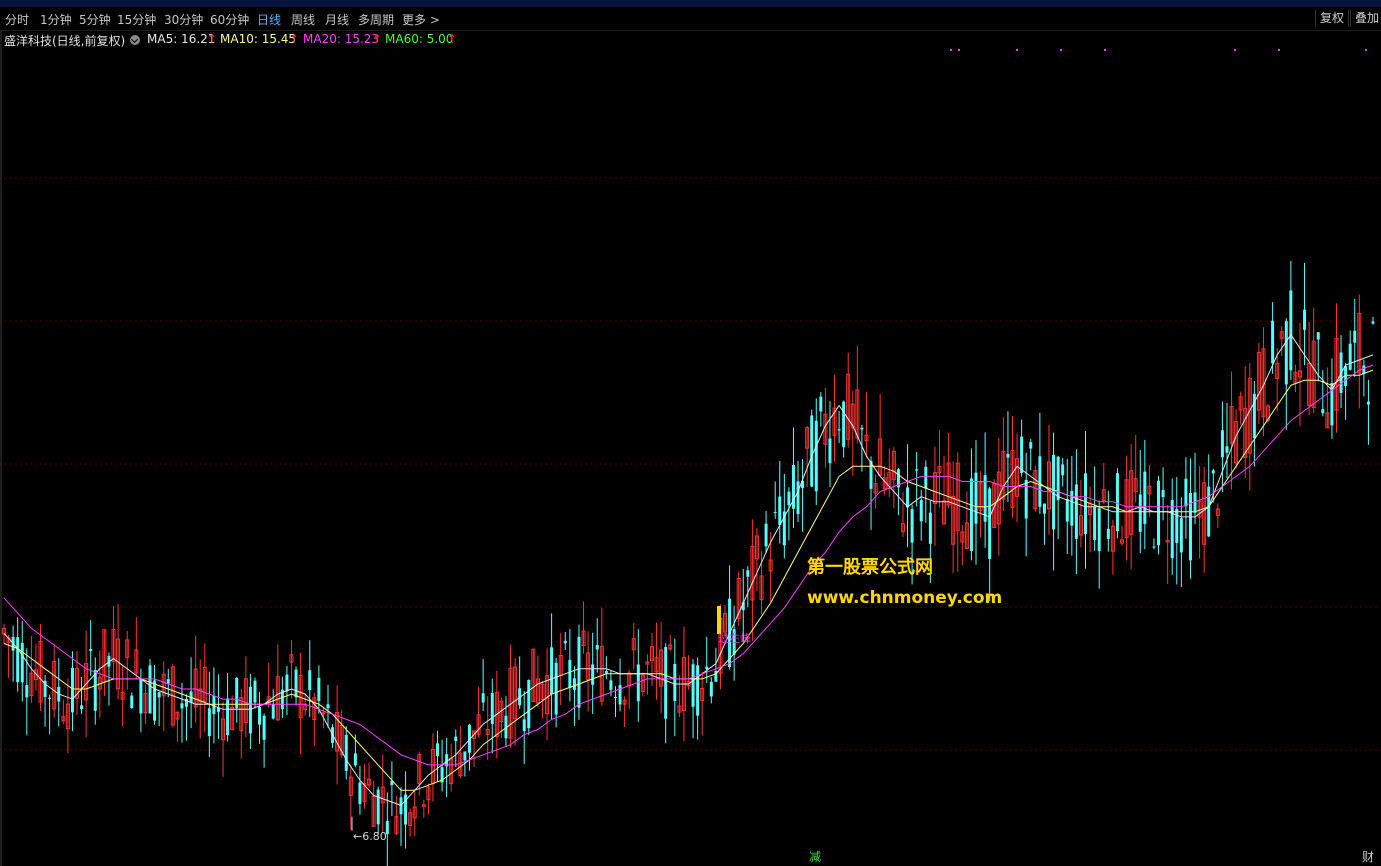  Describe the element at coordinates (269, 19) in the screenshot. I see `period-tab-daily: 日线` at that location.